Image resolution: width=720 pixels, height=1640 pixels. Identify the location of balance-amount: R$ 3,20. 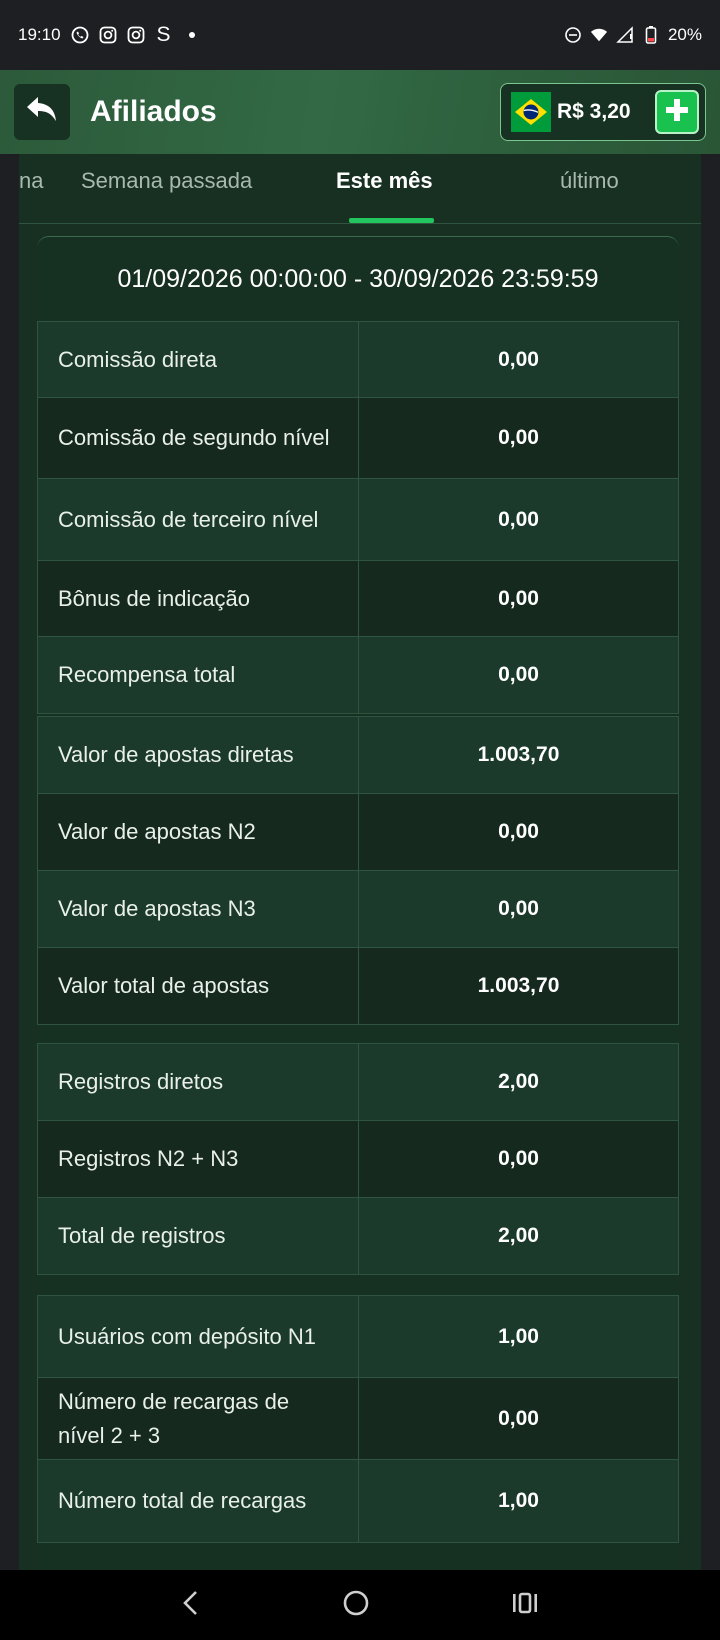
(594, 111).